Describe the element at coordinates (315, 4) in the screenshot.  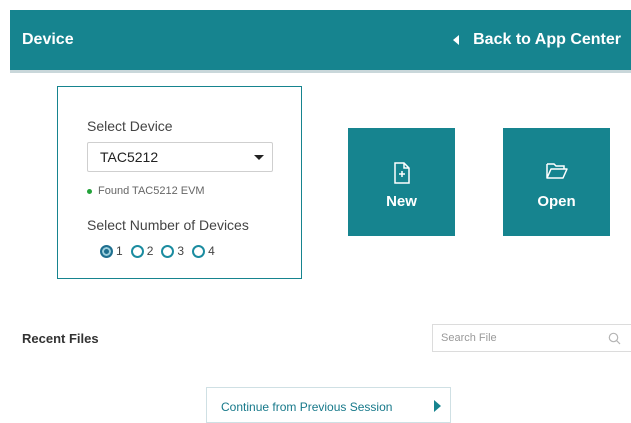
I see `top-gap` at that location.